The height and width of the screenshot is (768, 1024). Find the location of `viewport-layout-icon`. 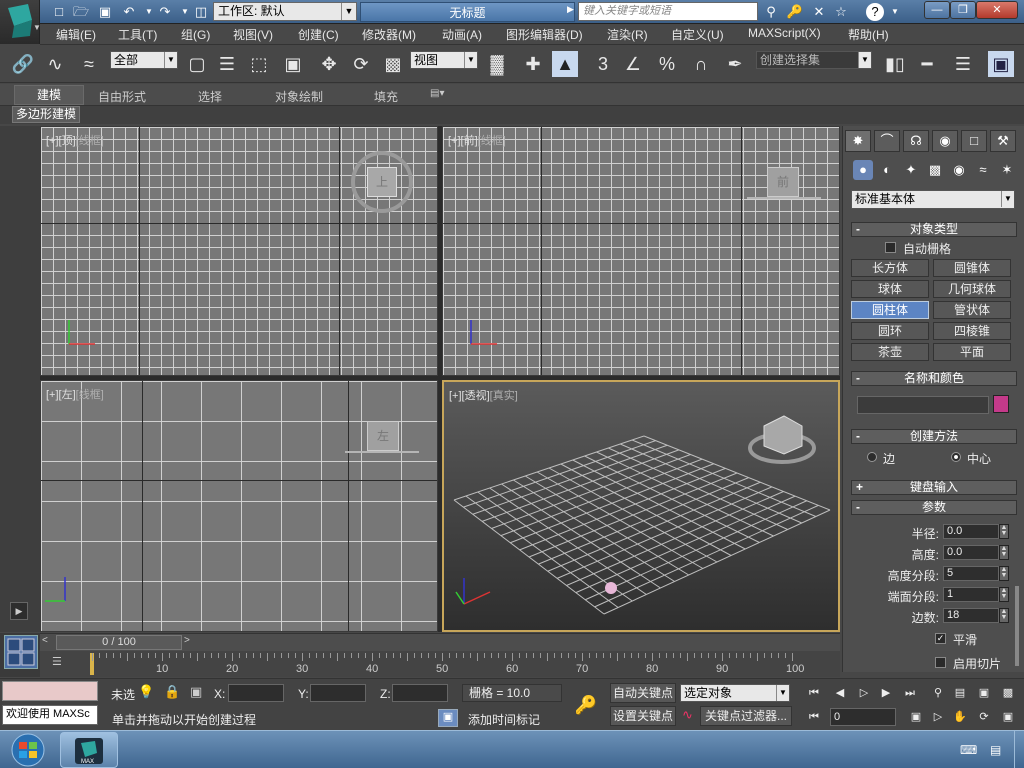

viewport-layout-icon is located at coordinates (21, 652).